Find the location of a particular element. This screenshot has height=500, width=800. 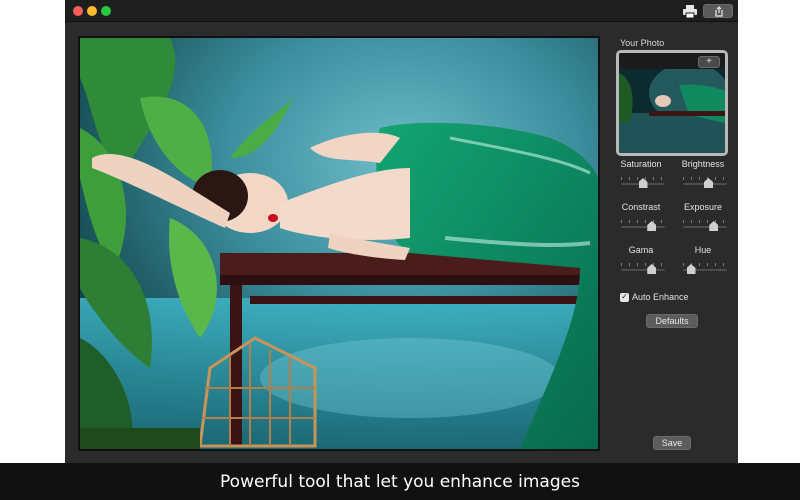

exposure-slider is located at coordinates (705, 226).